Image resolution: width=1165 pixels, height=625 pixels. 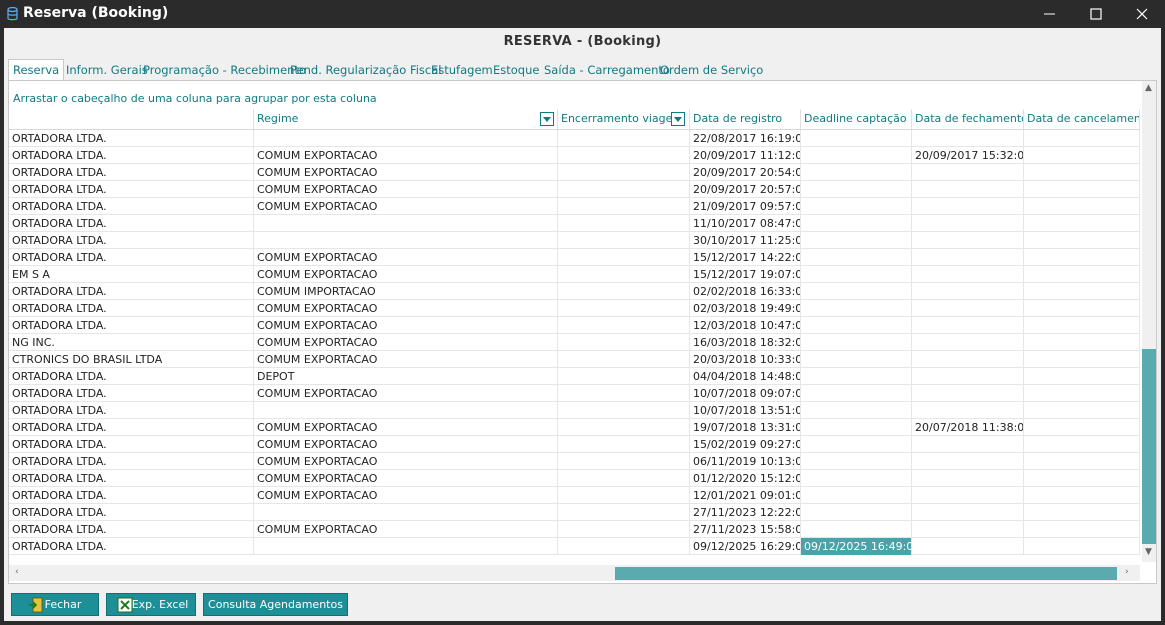 I want to click on scroll-up-icon: ▲, so click(x=1148, y=88).